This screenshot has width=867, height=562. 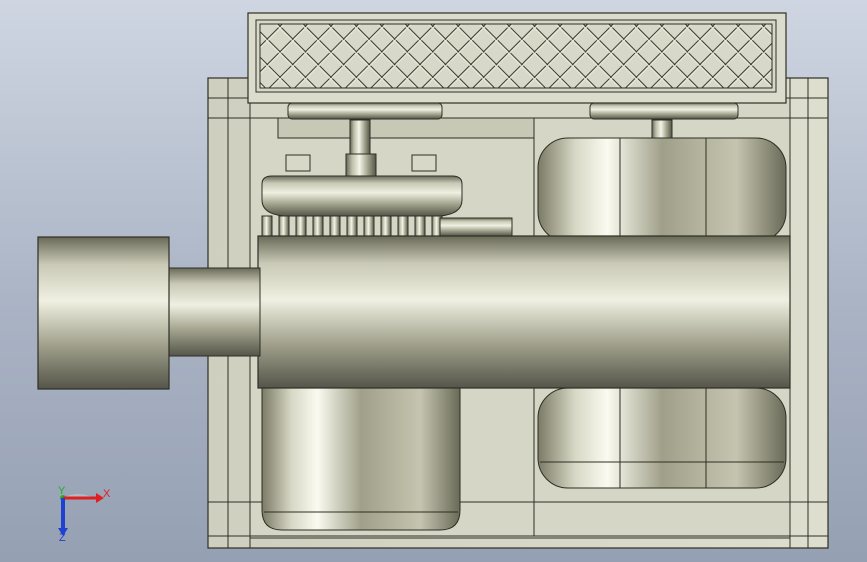 What do you see at coordinates (517, 58) in the screenshot?
I see `mesh-guard` at bounding box center [517, 58].